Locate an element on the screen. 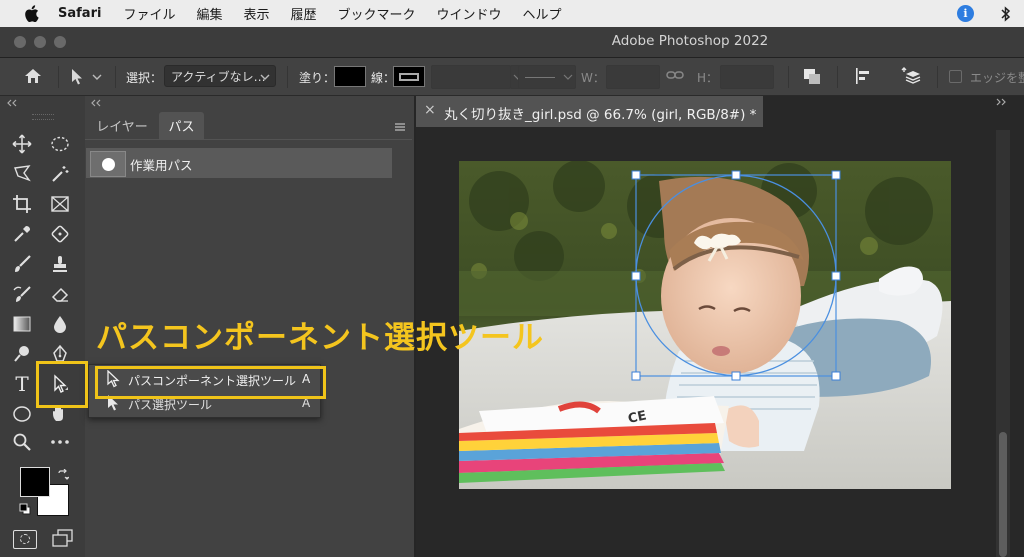 The height and width of the screenshot is (557, 1024). tools-panel: T is located at coordinates (43, 326).